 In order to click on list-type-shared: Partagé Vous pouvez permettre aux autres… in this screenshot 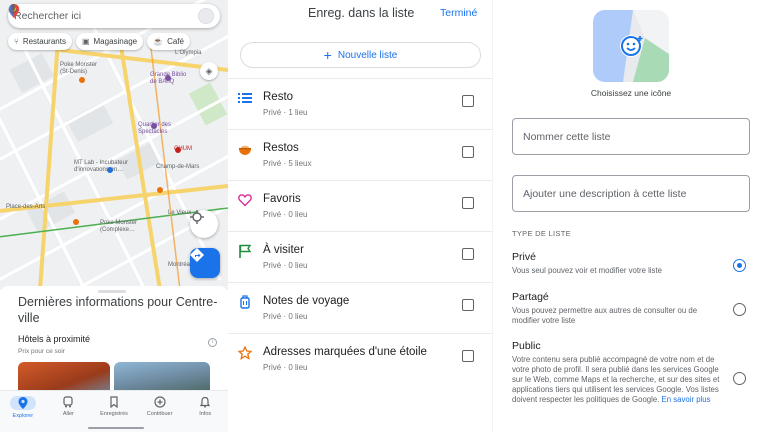, I will do `click(632, 308)`.